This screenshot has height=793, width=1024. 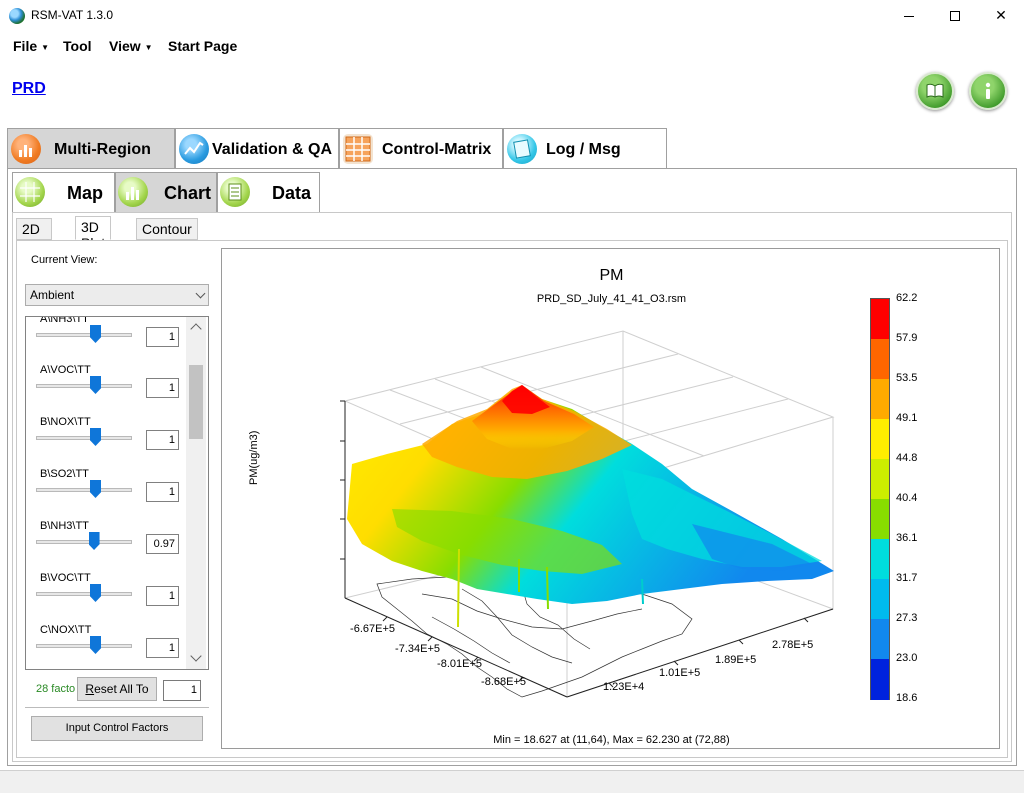 I want to click on chart-title: PM, so click(x=611, y=275).